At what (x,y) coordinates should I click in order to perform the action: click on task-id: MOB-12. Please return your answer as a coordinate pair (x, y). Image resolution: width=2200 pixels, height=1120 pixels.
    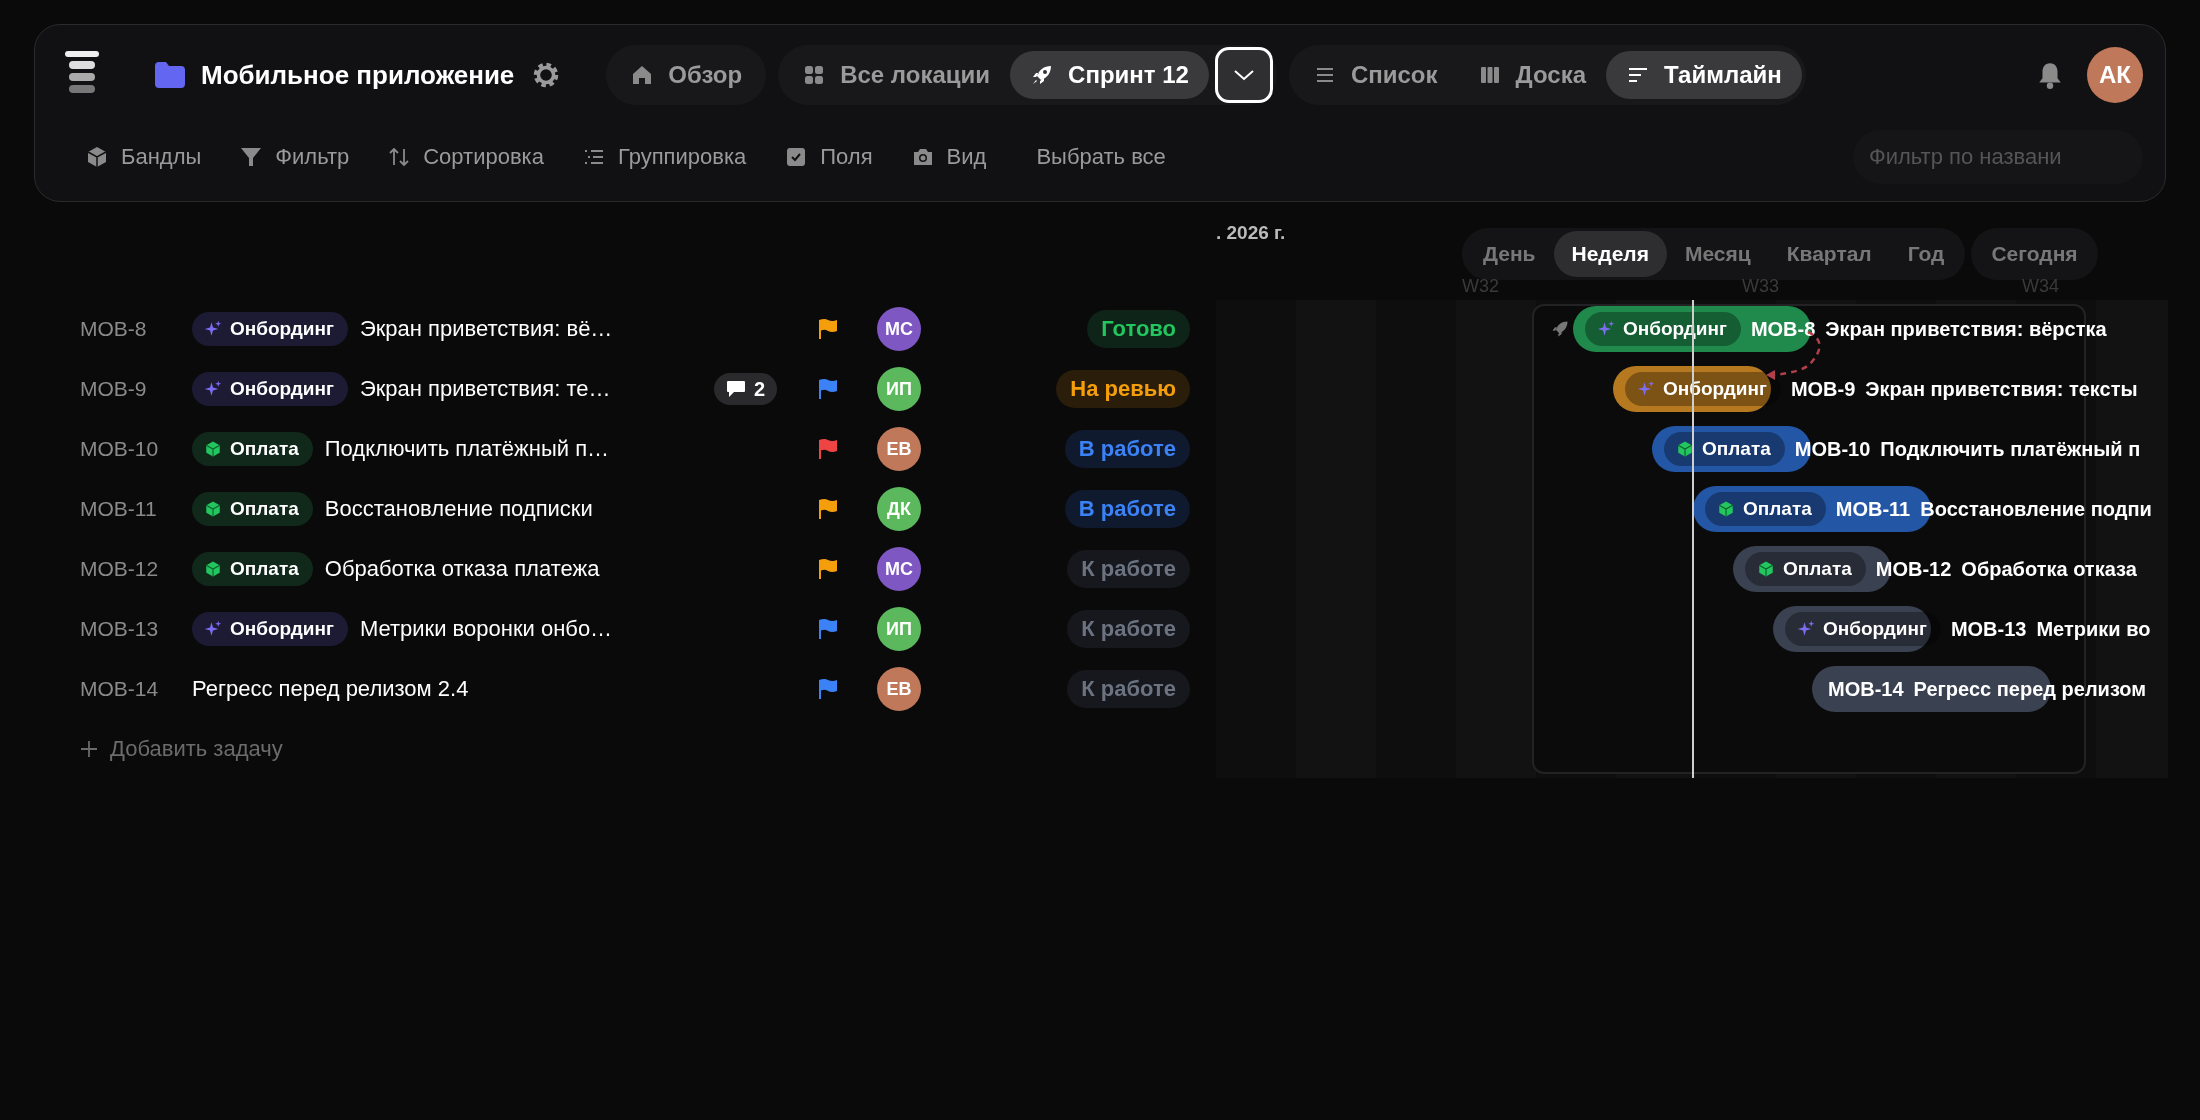
    Looking at the image, I should click on (120, 569).